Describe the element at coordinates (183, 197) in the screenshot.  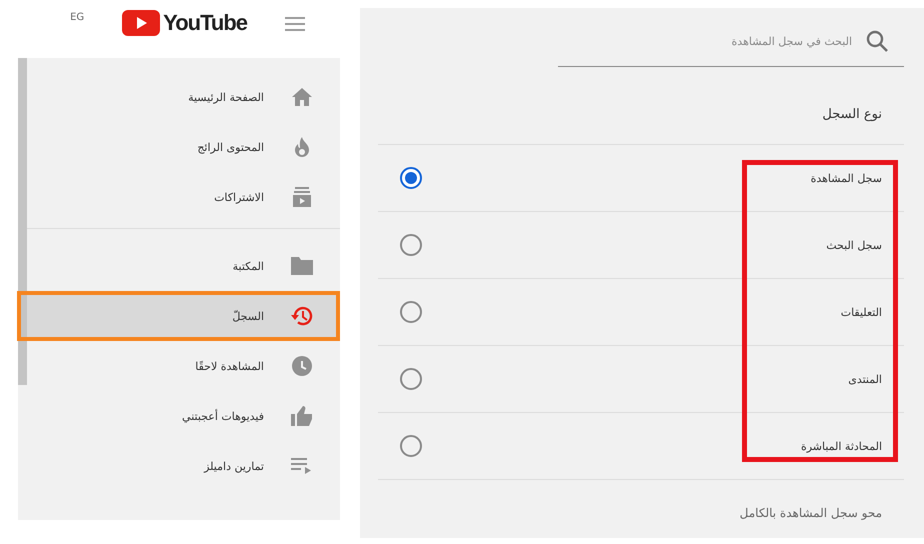
I see `sidebar-item: الاشتراكات` at that location.